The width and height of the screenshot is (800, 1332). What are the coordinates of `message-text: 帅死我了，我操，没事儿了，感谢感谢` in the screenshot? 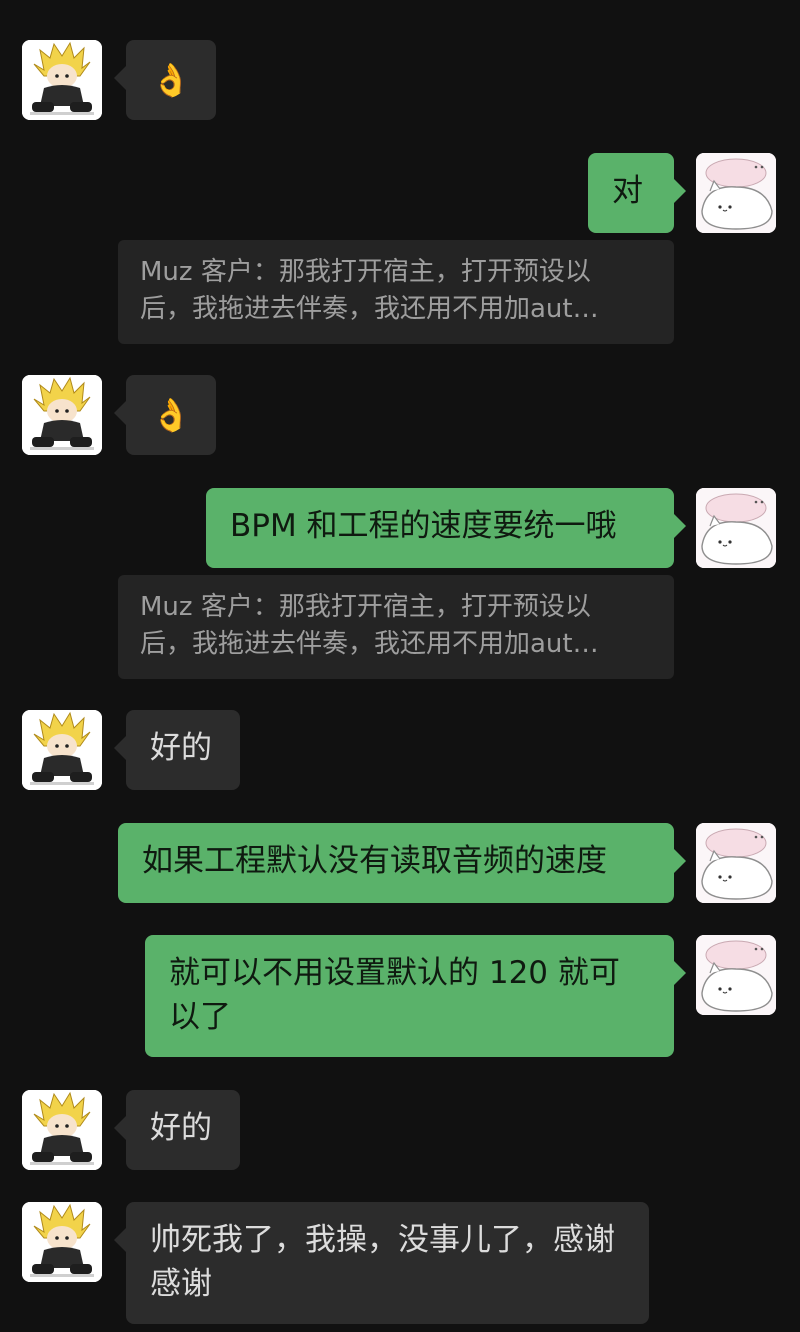 It's located at (382, 1262).